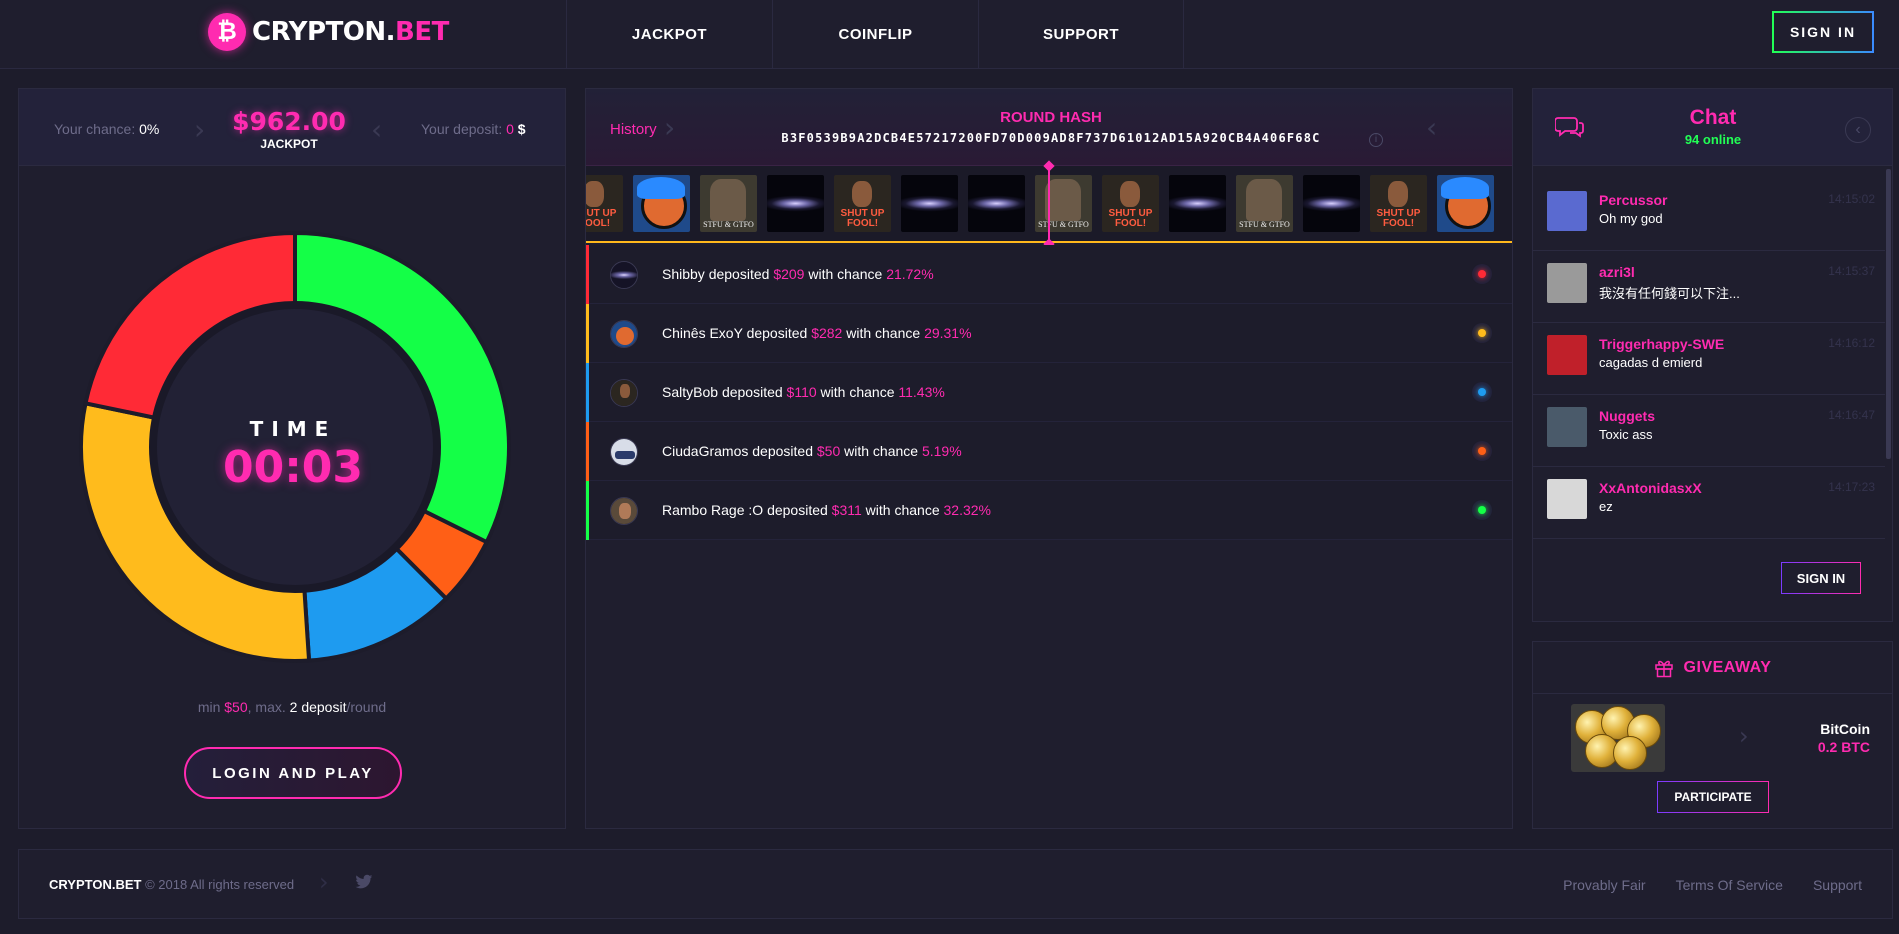  Describe the element at coordinates (1851, 271) in the screenshot. I see `chat-time: 14:15:37` at that location.